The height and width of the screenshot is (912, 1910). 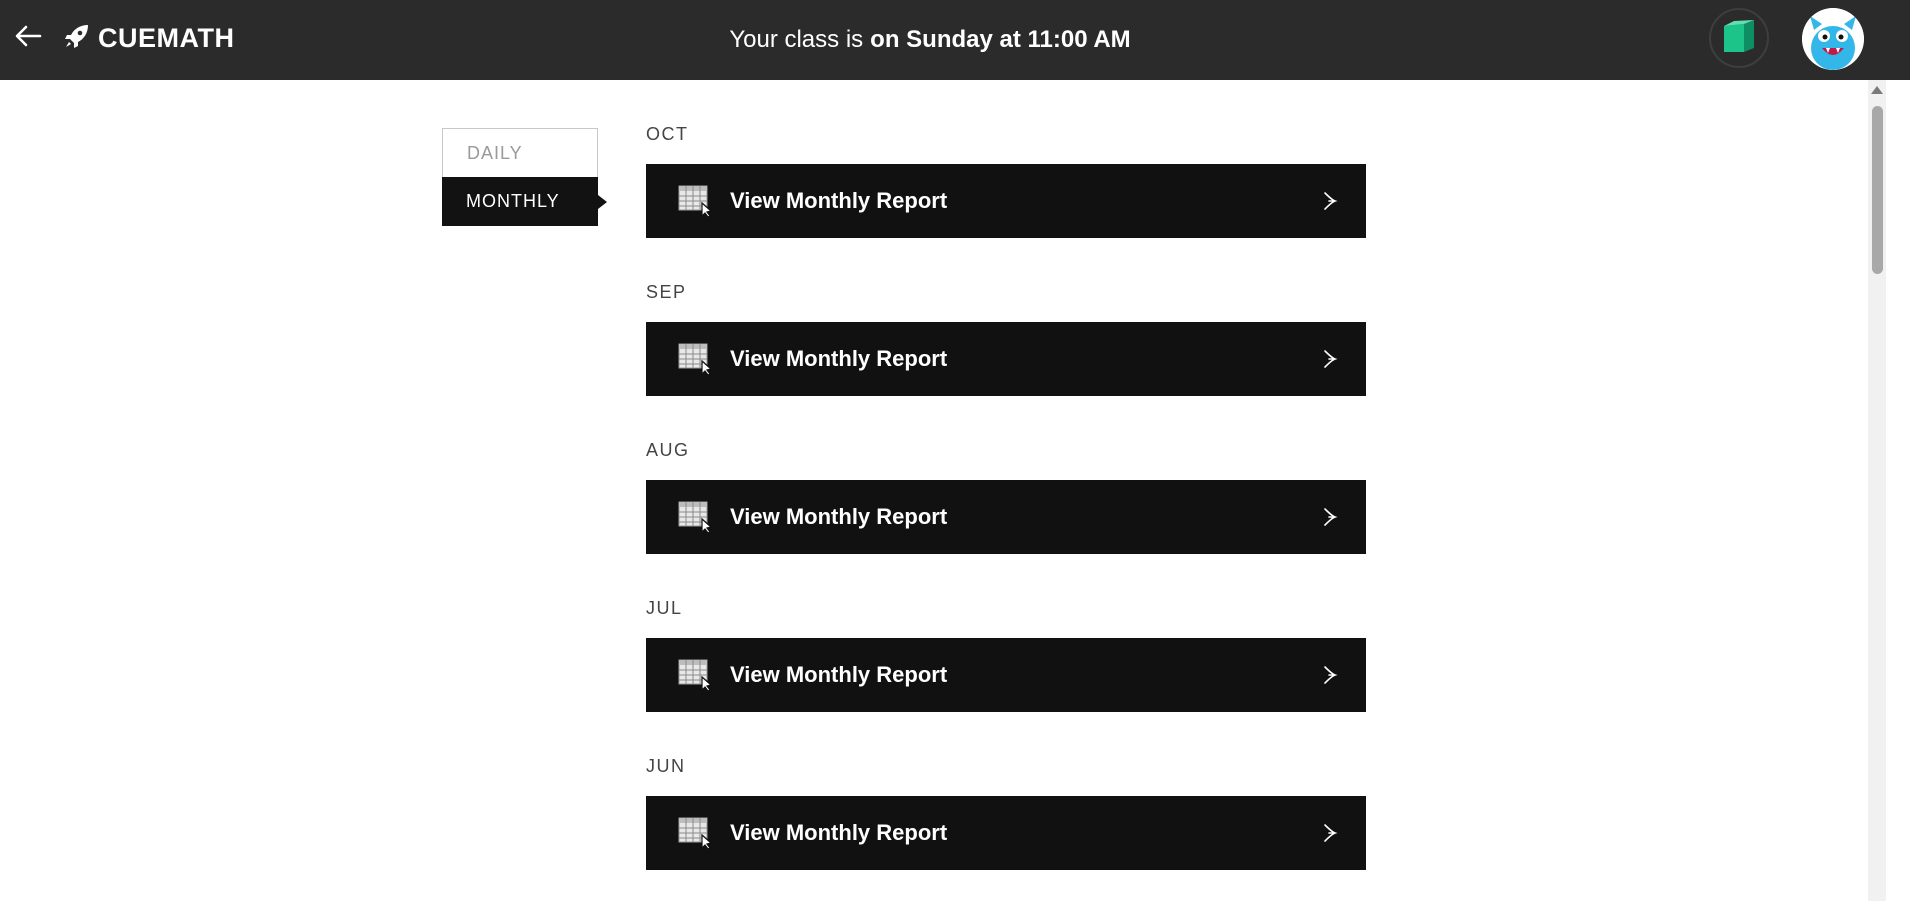 What do you see at coordinates (1877, 190) in the screenshot?
I see `scrollbar-thumb` at bounding box center [1877, 190].